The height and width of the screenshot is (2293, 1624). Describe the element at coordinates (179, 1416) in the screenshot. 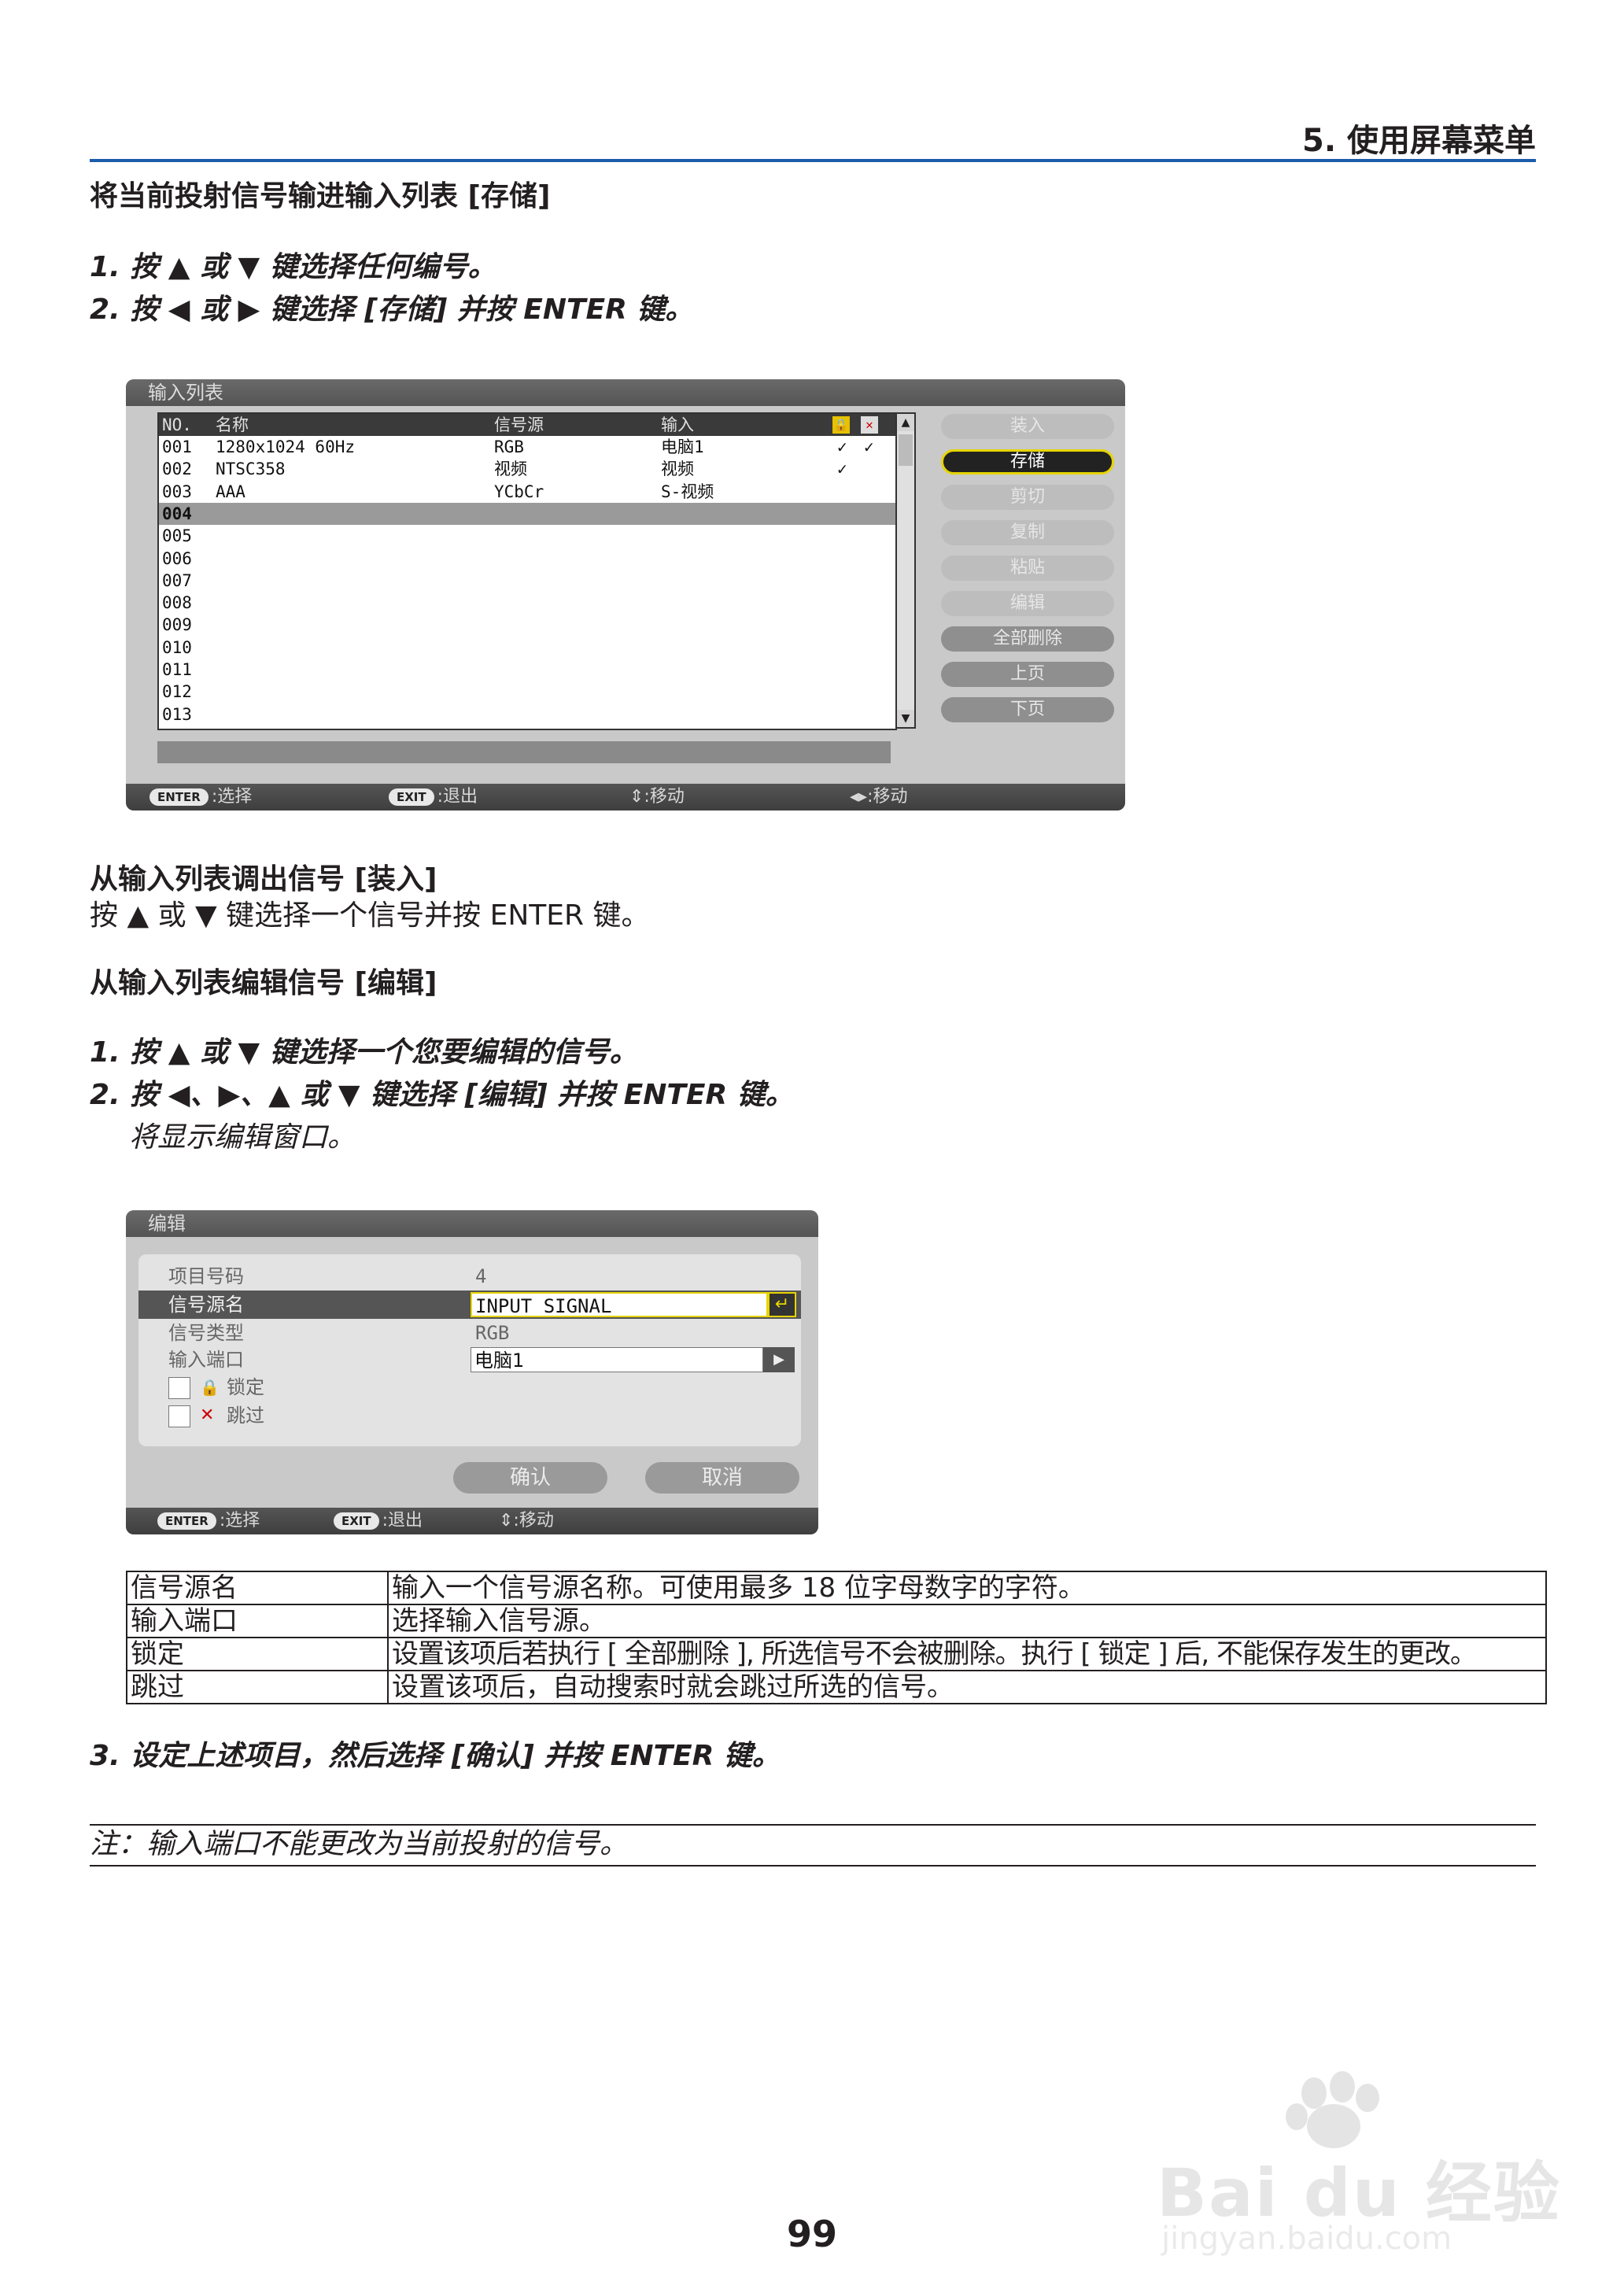

I see `skip-checkbox` at that location.